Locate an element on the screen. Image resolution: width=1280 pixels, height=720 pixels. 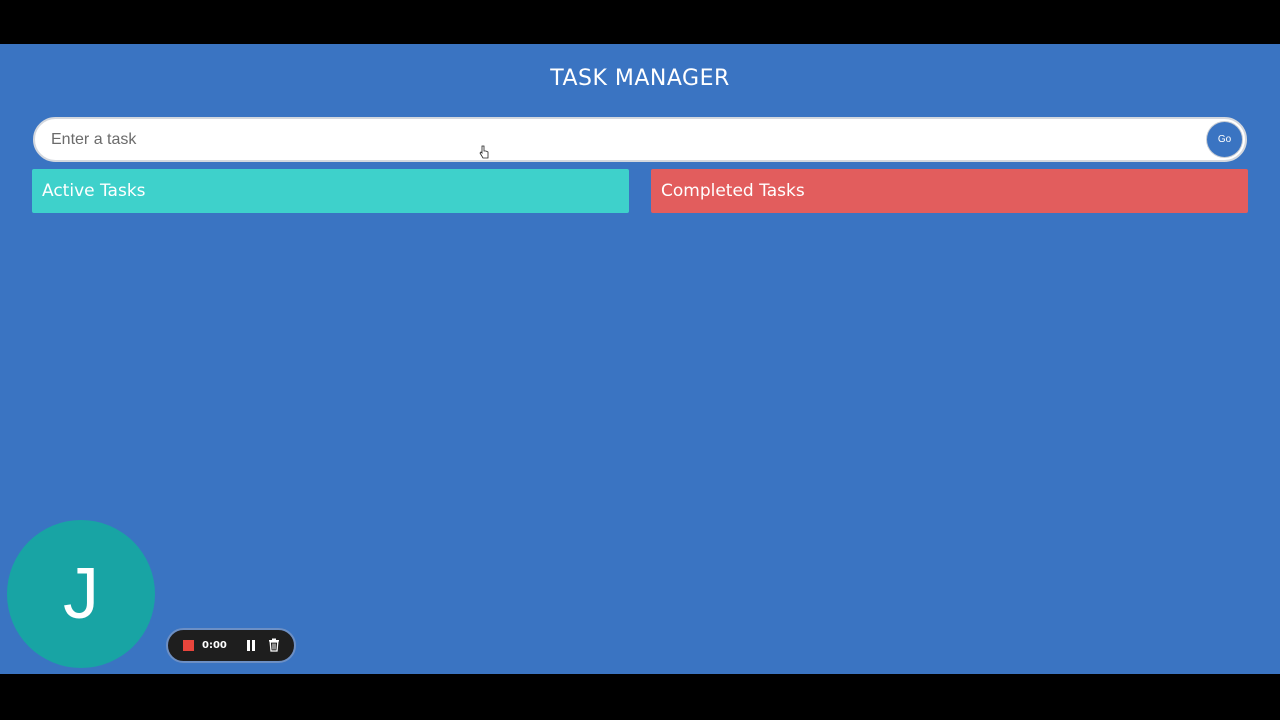
task-form: Go is located at coordinates (640, 139).